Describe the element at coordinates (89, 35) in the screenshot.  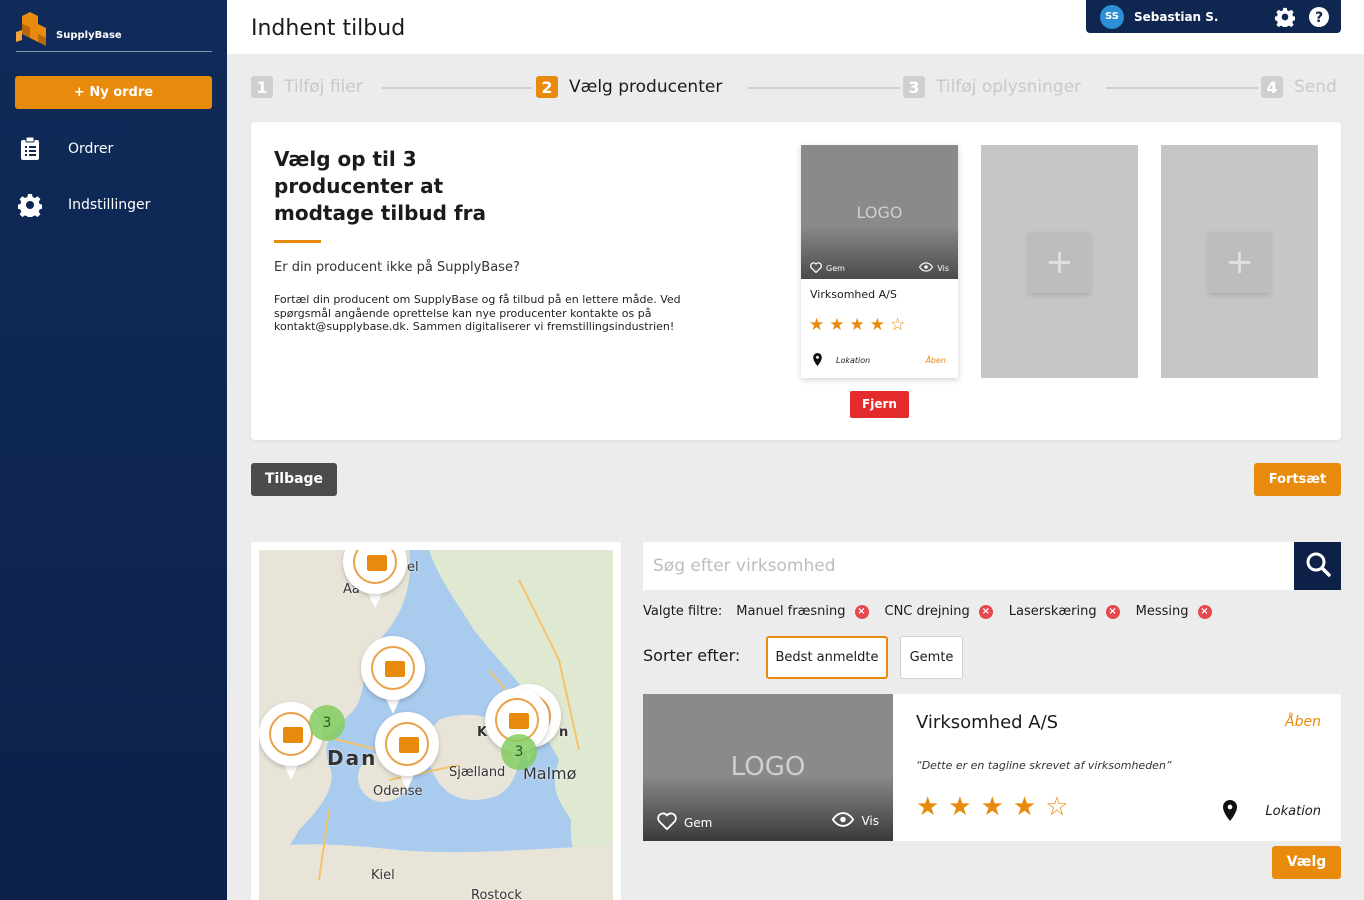
I see `brand-name: SupplyBase` at that location.